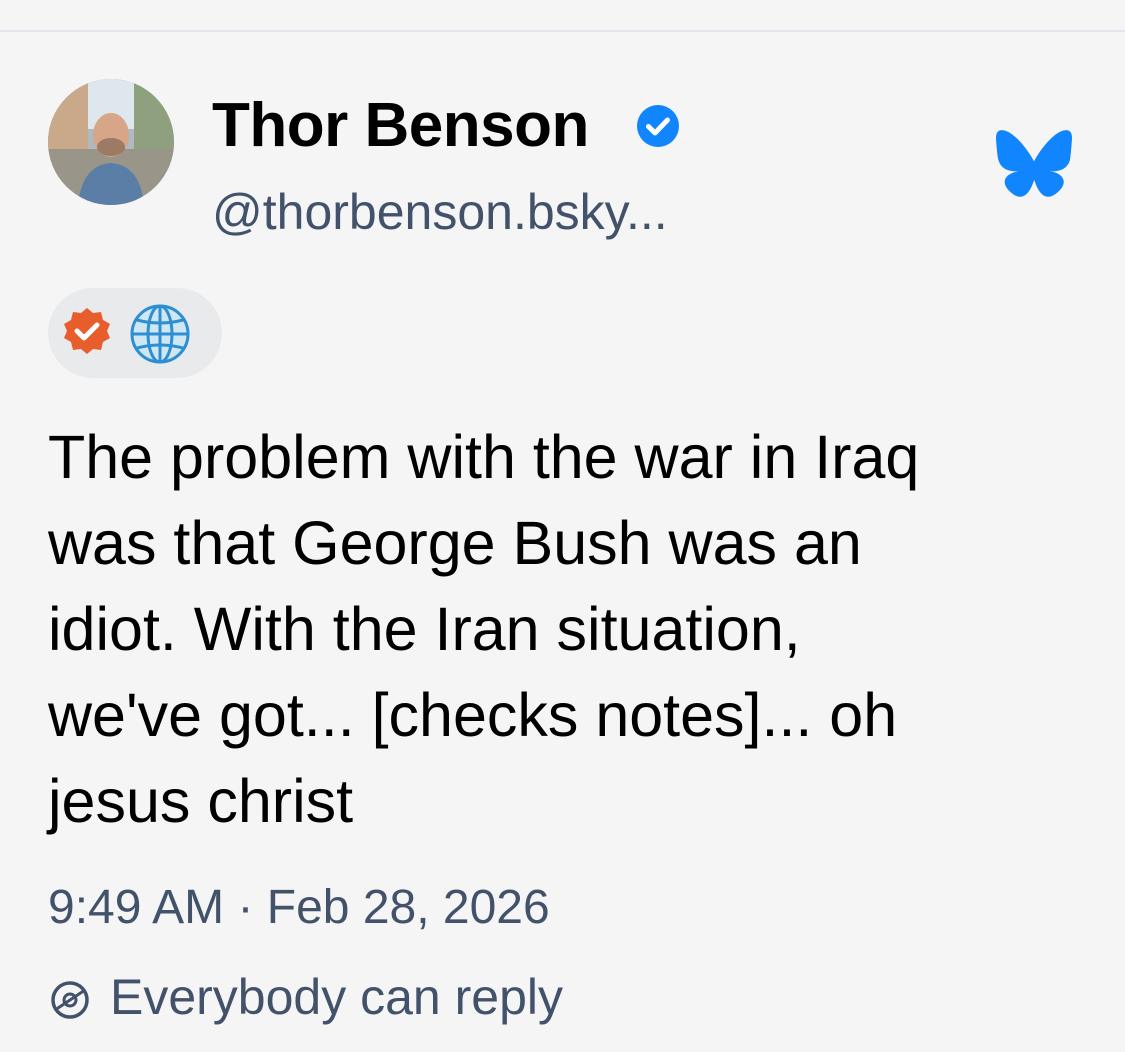 The image size is (1125, 1052). What do you see at coordinates (658, 126) in the screenshot?
I see `verified-check-icon` at bounding box center [658, 126].